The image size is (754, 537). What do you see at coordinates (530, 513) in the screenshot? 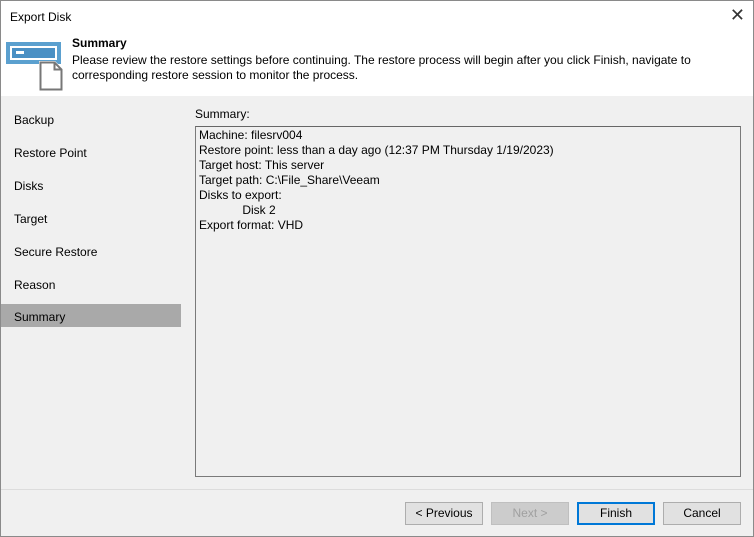
I see `next-button: Next >` at bounding box center [530, 513].